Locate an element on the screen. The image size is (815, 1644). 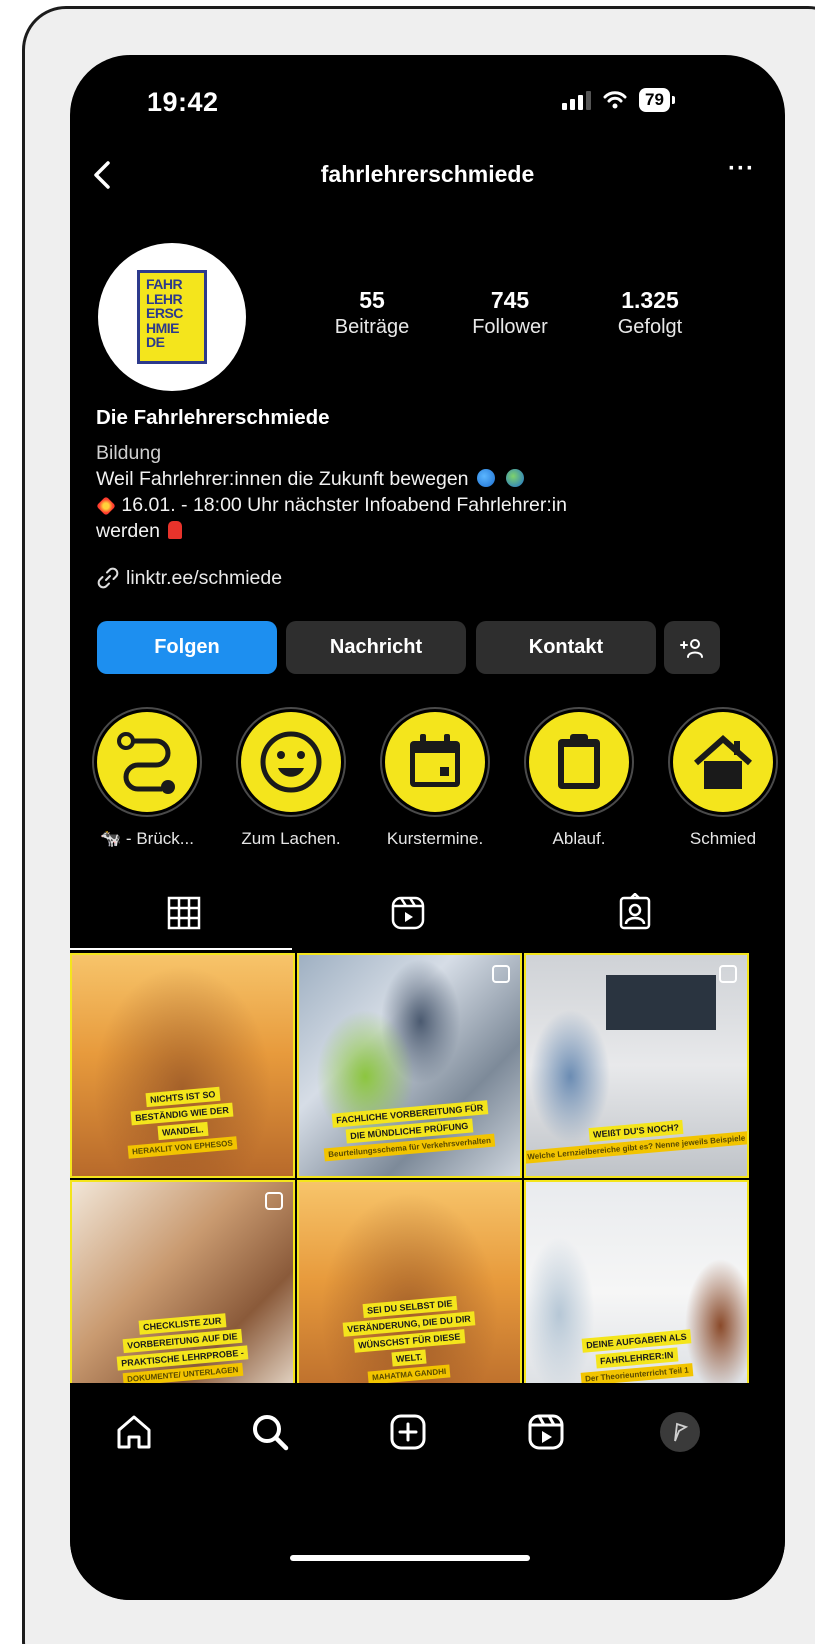
highlight-course-dates: Kurstermine. is located at coordinates (435, 778).